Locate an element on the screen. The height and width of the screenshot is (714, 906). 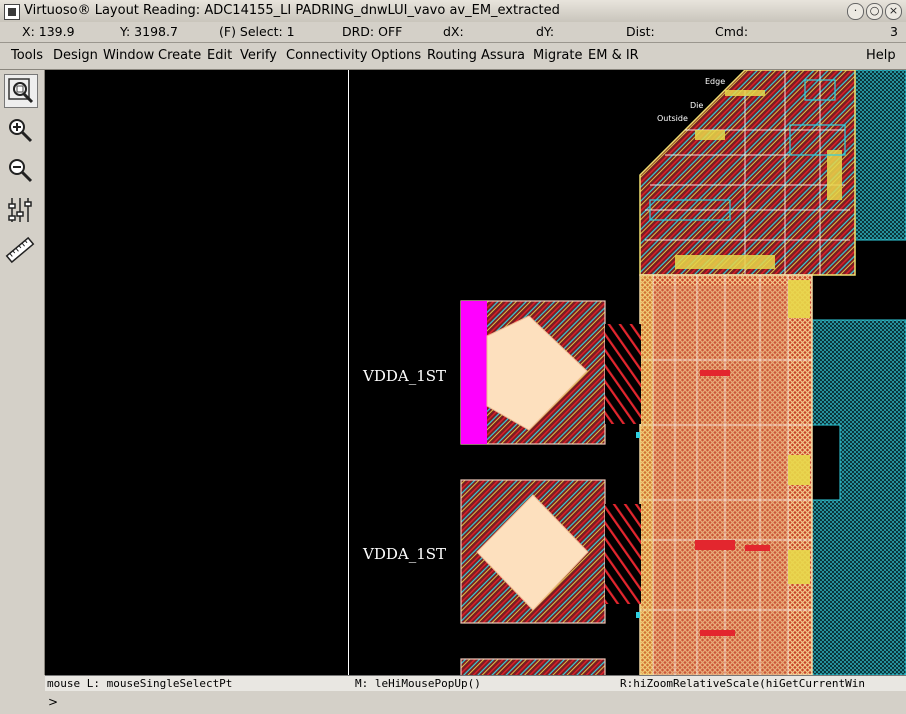
mouse-left-binding: mouse L: mouseSingleSelectPt is located at coordinates (140, 683).